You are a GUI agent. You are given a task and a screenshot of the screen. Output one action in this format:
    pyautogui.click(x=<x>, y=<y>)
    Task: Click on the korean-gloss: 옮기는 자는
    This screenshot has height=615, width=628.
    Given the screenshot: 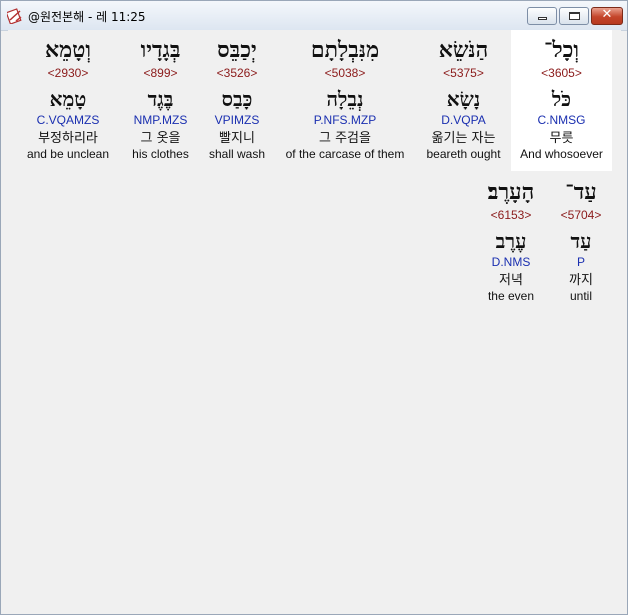 What is the action you would take?
    pyautogui.click(x=463, y=138)
    